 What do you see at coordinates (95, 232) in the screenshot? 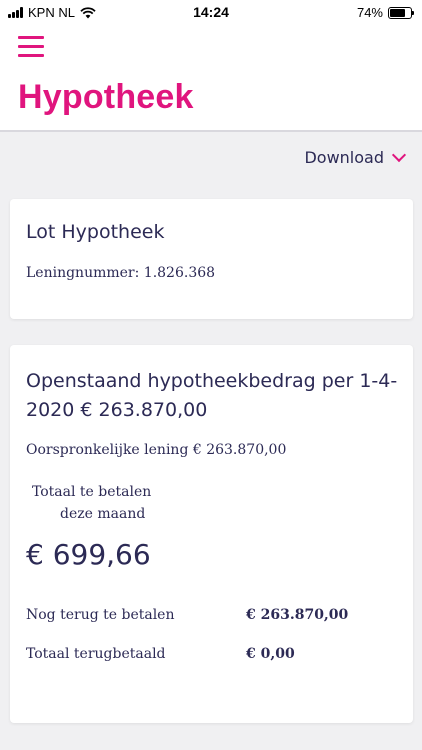
I see `loan-title: Lot Hypotheek` at bounding box center [95, 232].